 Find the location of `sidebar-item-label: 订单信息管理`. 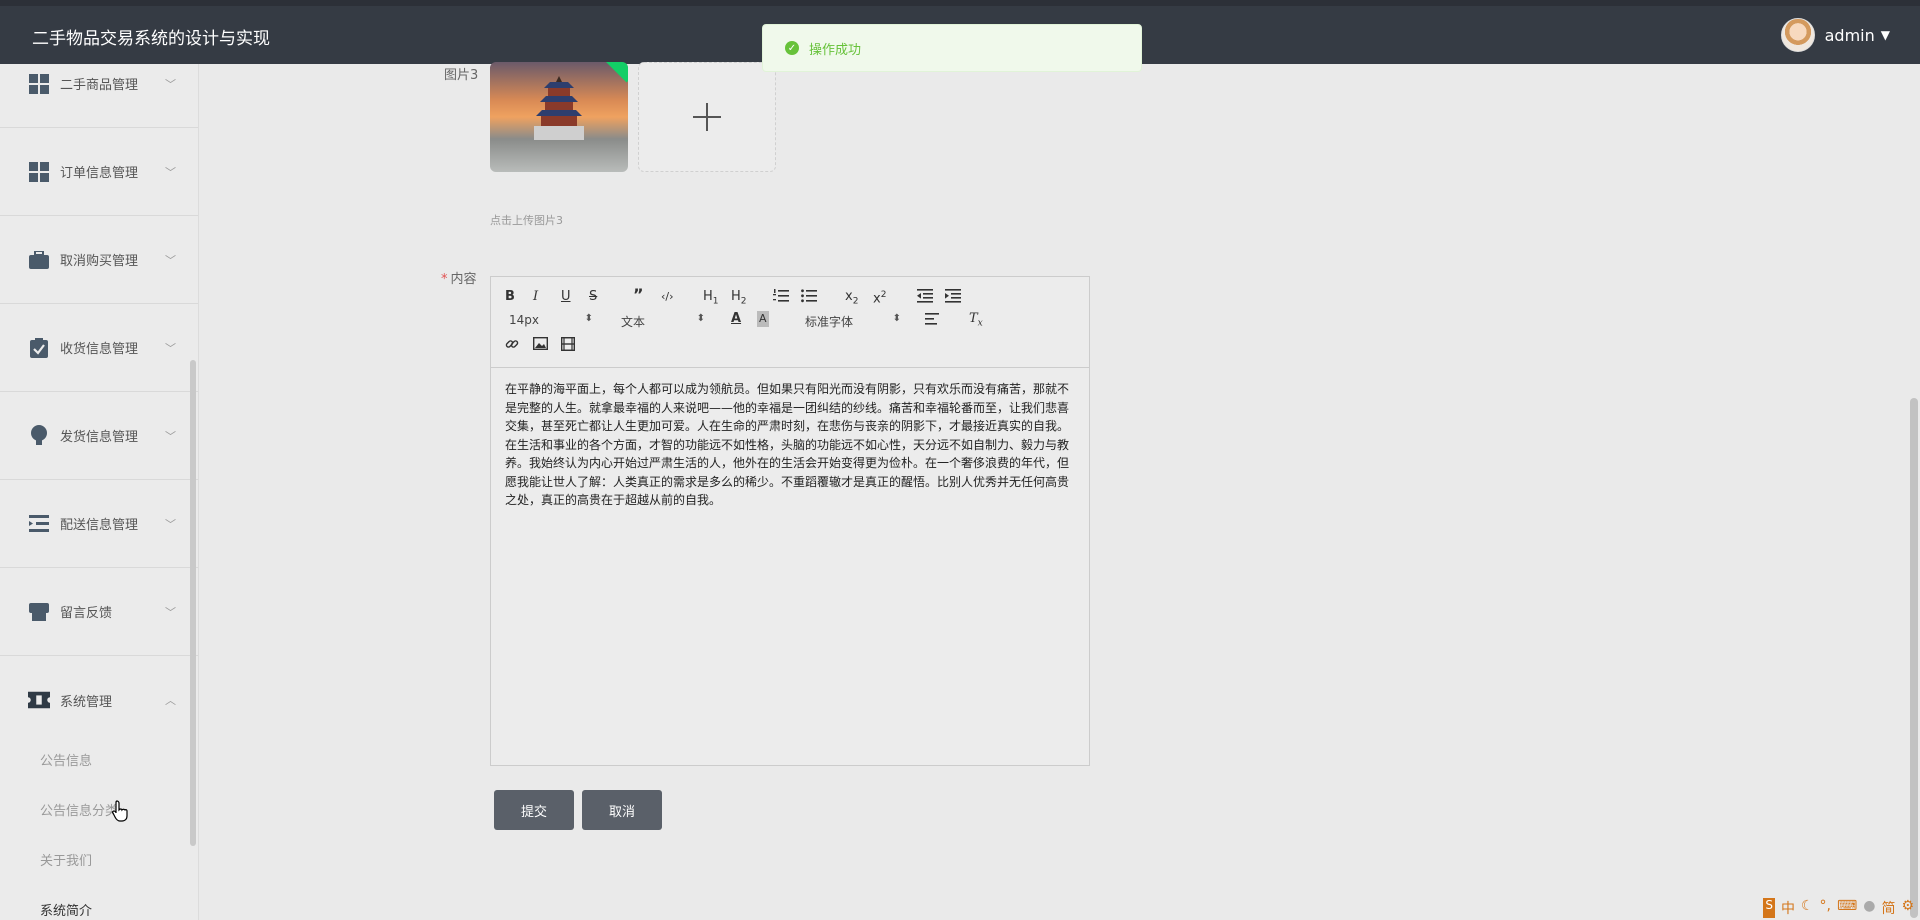

sidebar-item-label: 订单信息管理 is located at coordinates (99, 173).